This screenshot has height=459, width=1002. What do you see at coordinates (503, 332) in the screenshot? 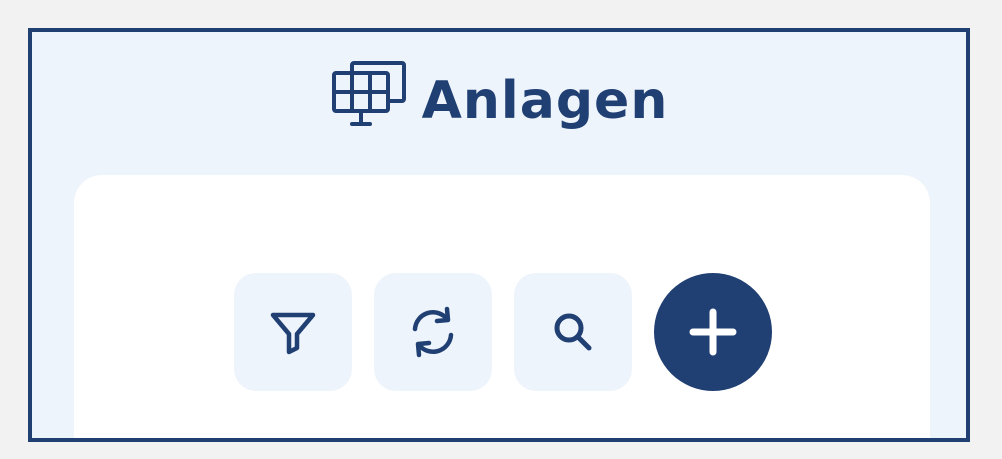
I see `toolbar` at bounding box center [503, 332].